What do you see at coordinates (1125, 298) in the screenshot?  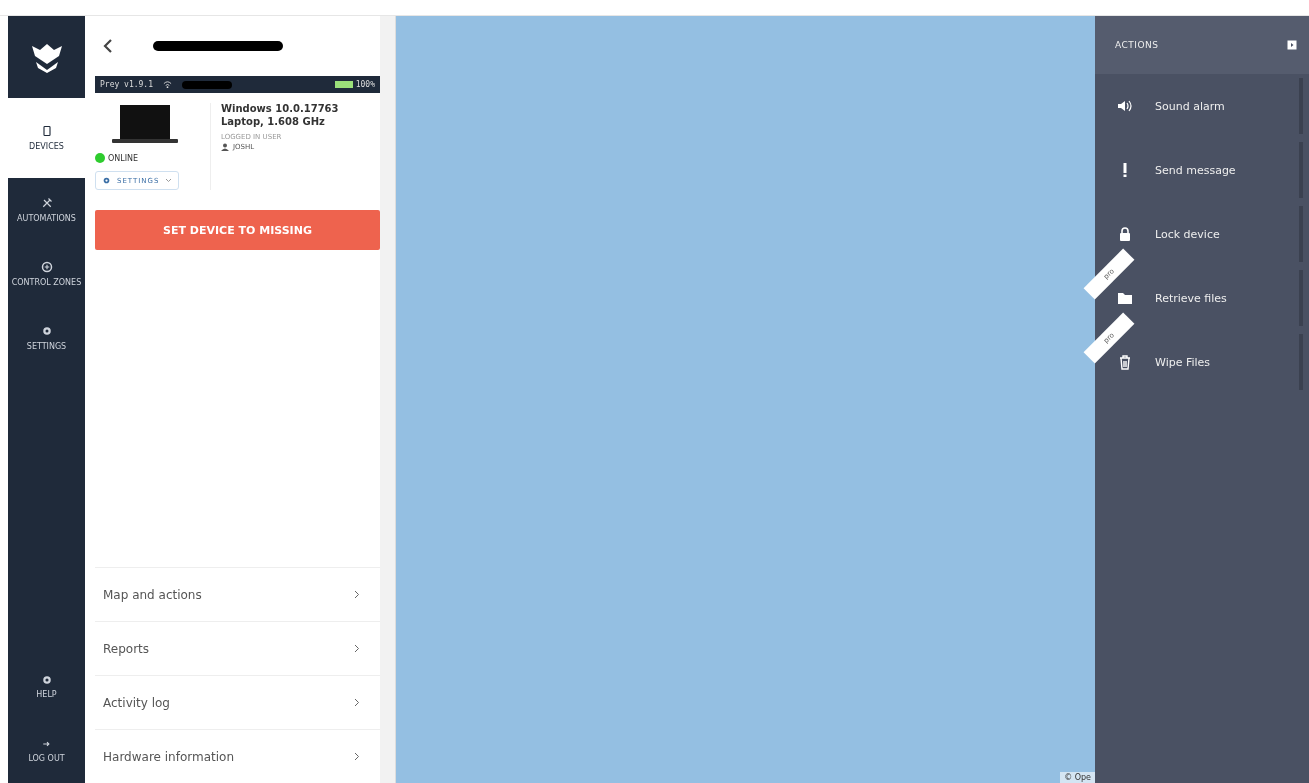 I see `folder-icon` at bounding box center [1125, 298].